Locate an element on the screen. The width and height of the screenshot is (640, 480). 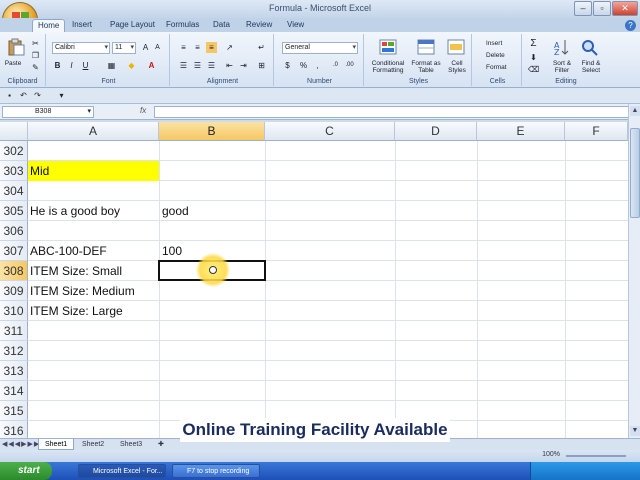
zoom-level: 100% is located at coordinates (551, 454).